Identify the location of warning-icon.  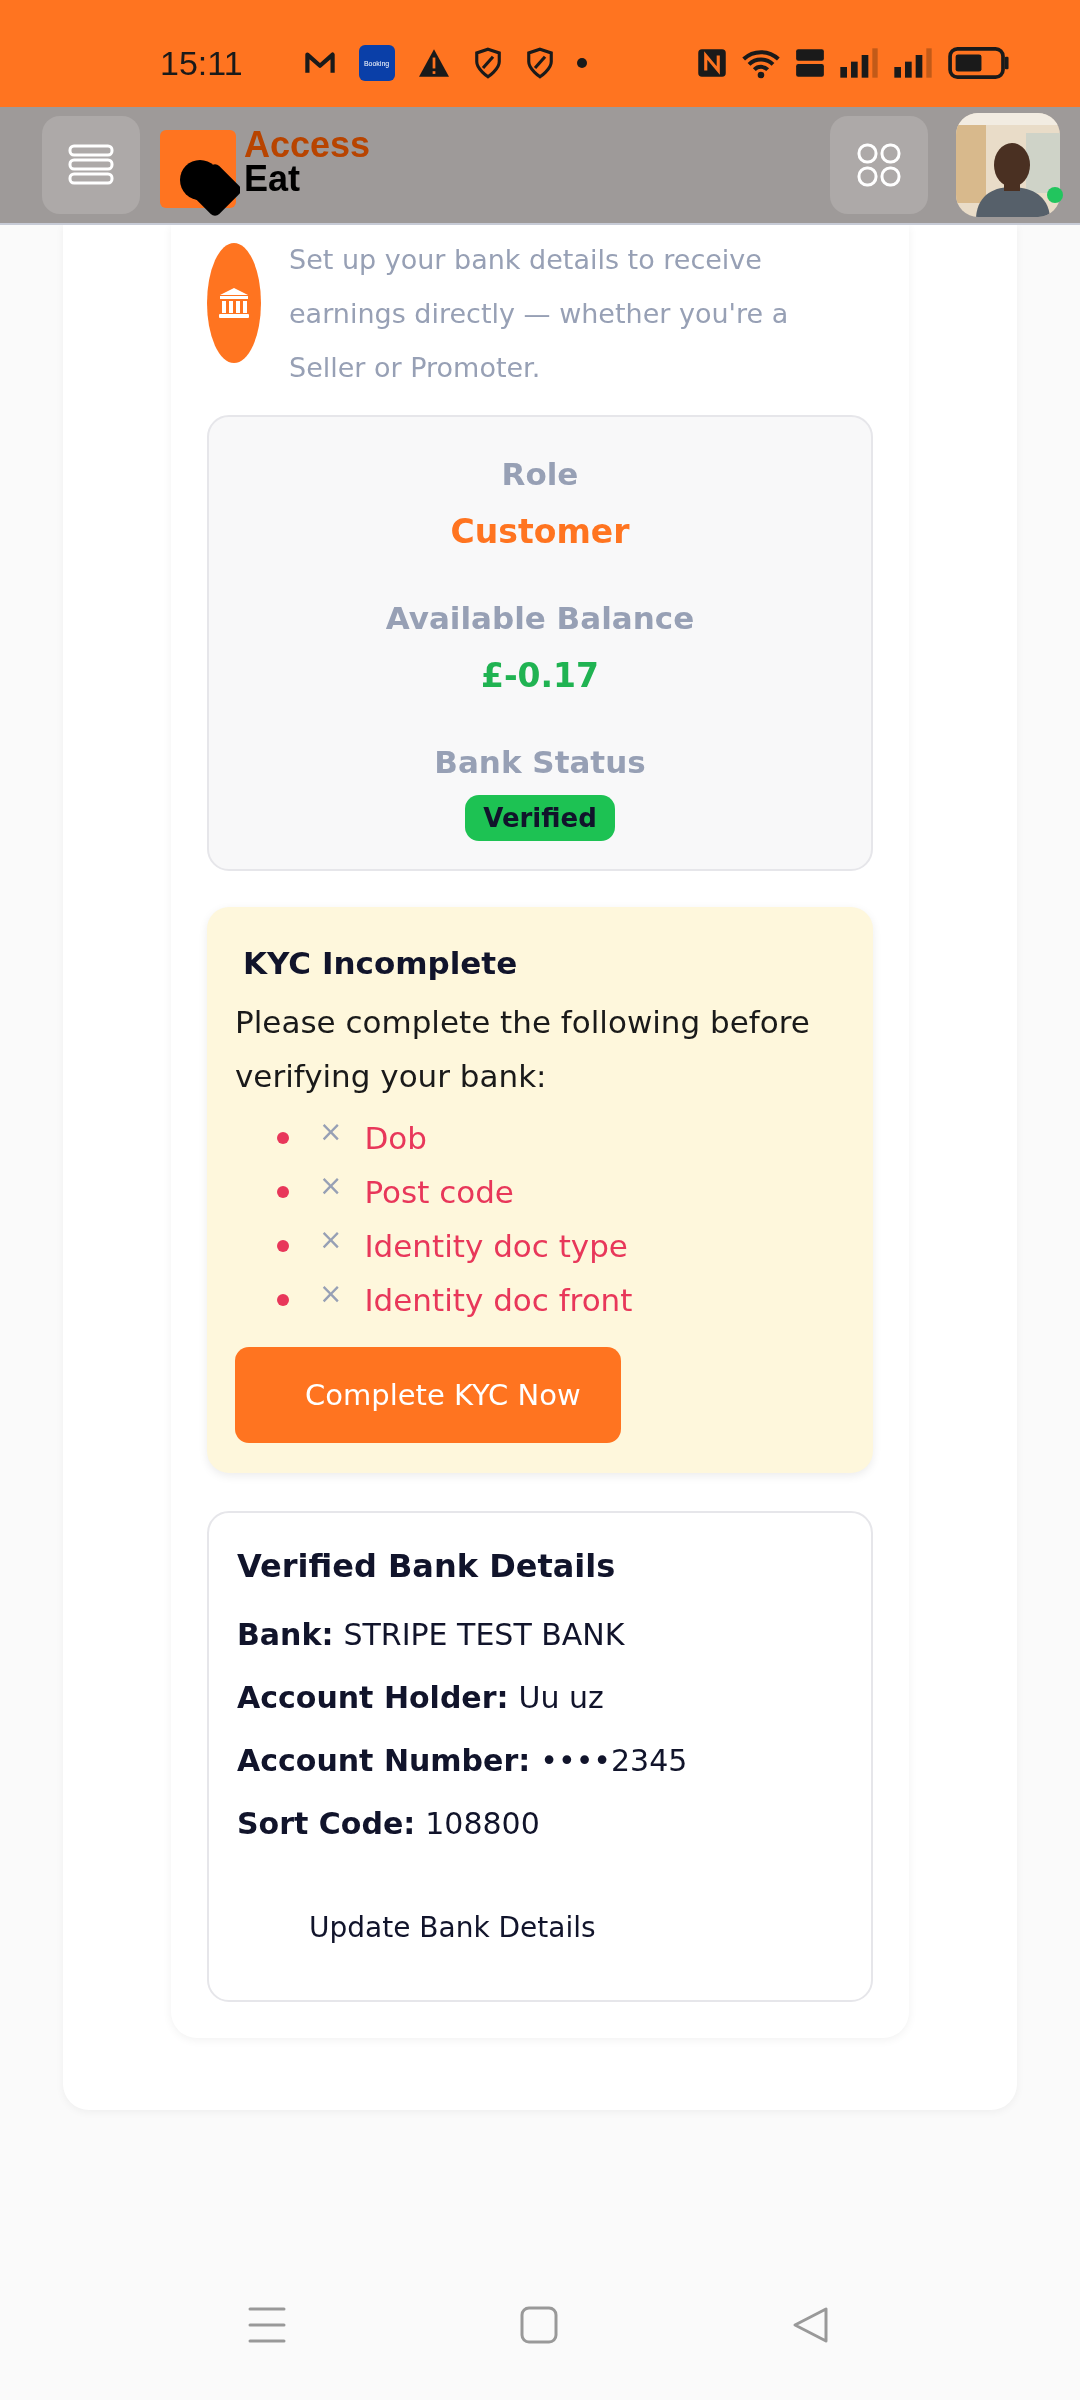
(433, 63).